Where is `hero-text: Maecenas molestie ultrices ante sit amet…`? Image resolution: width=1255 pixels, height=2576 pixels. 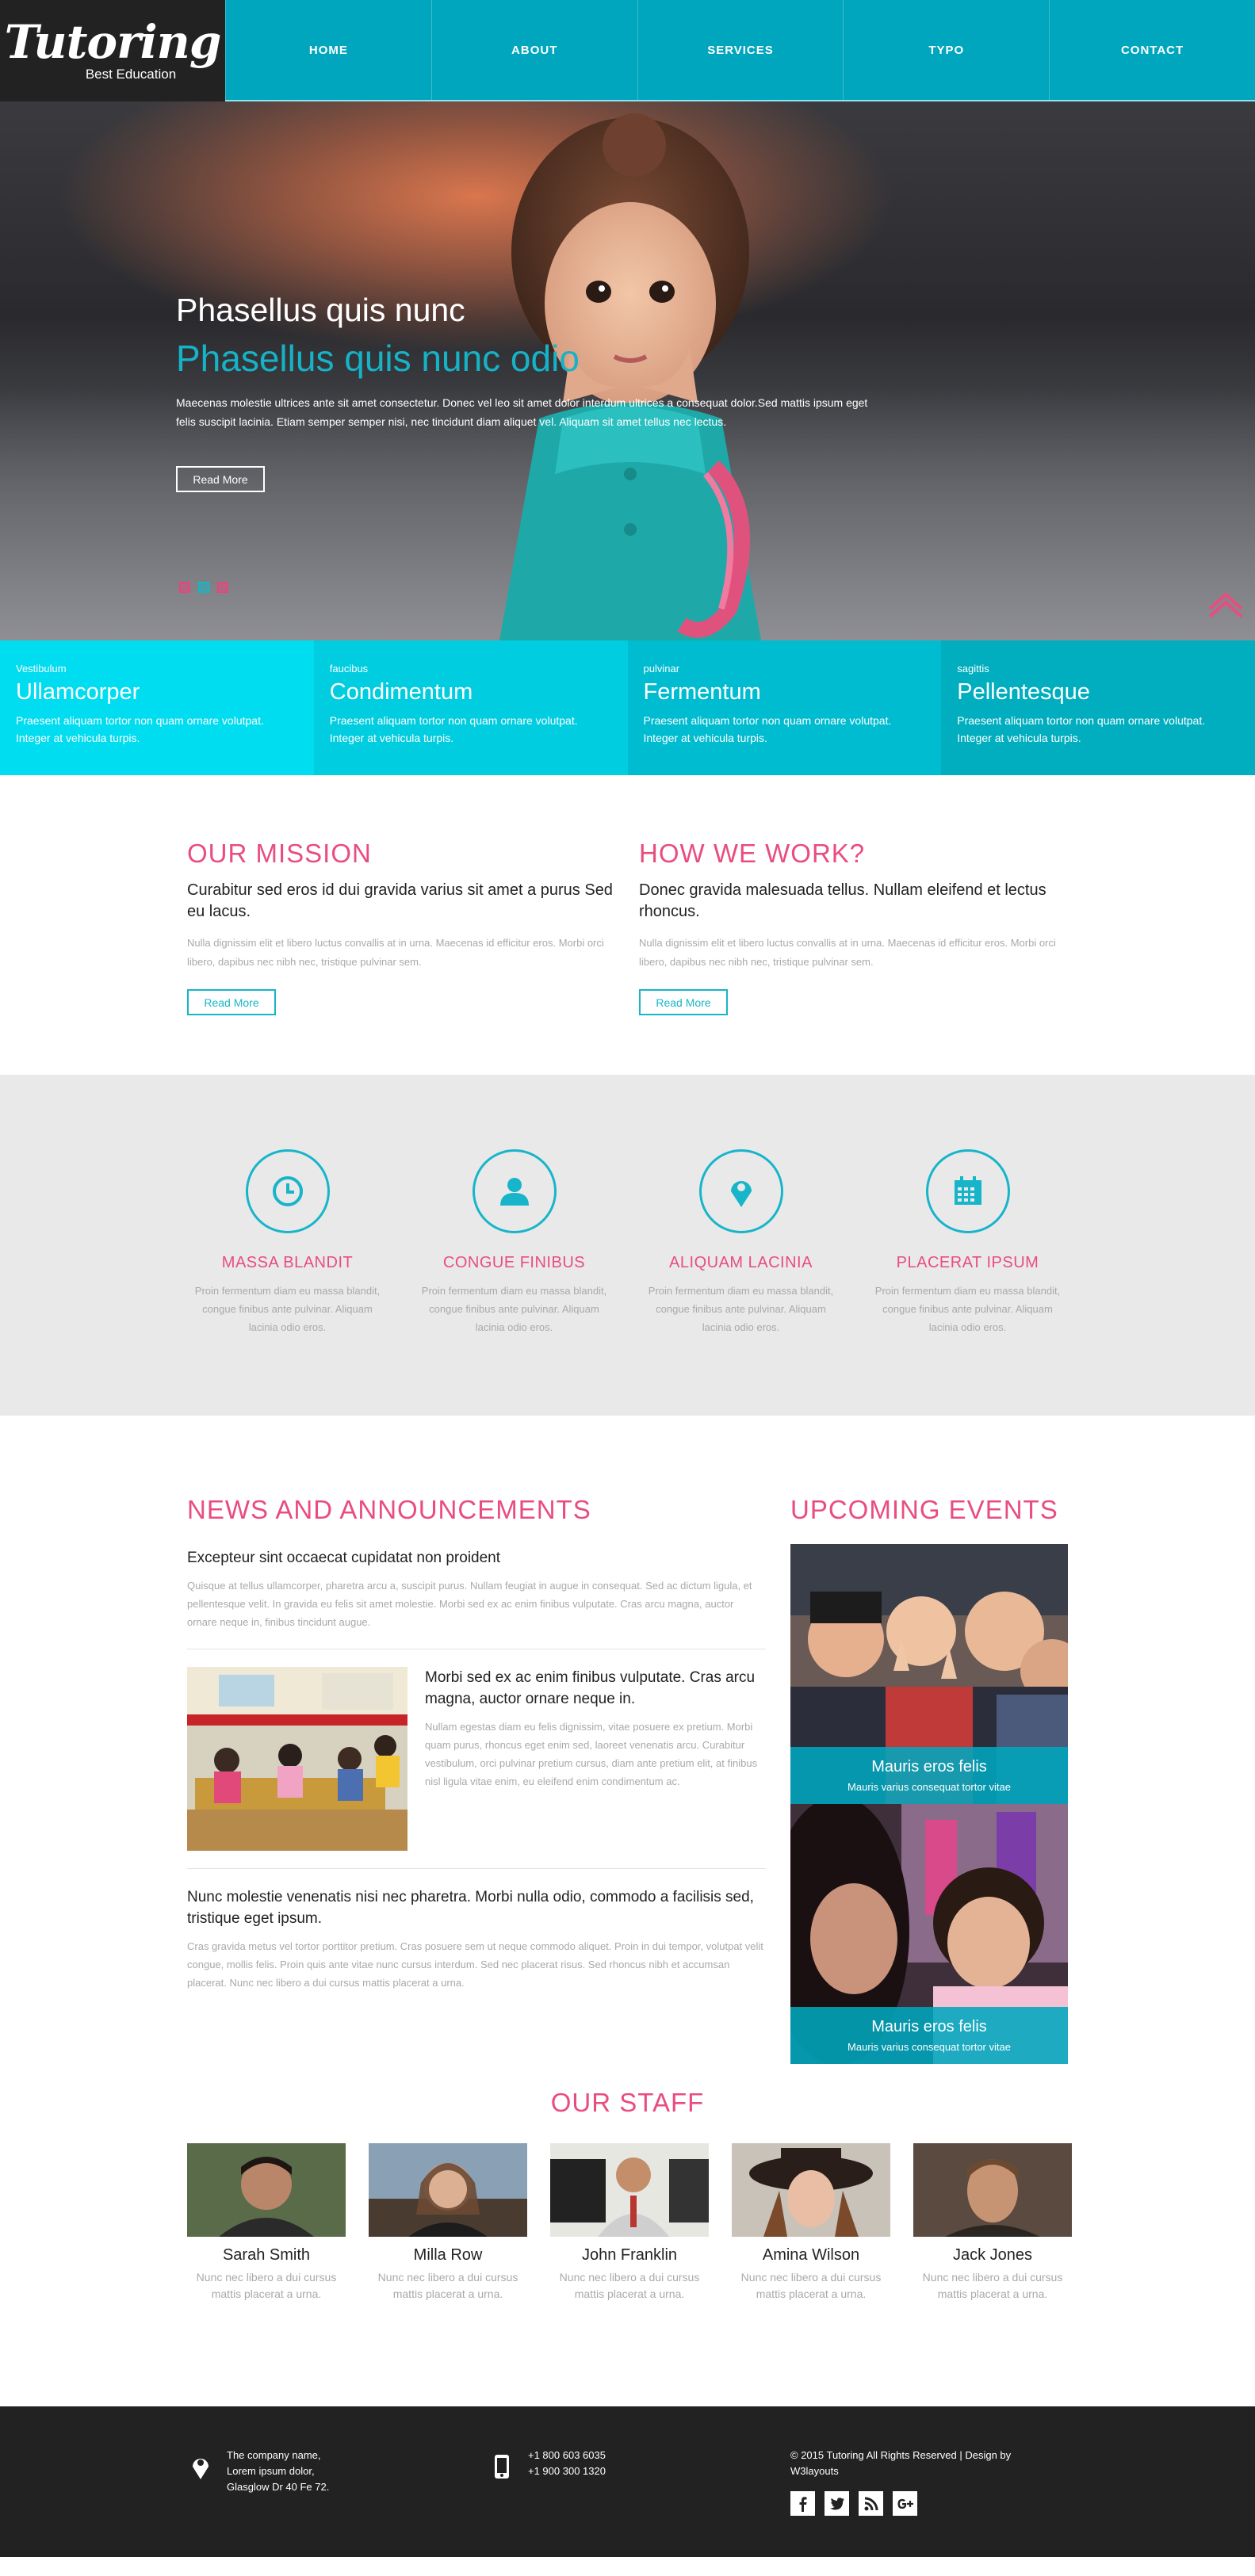
hero-text: Maecenas molestie ultrices ante sit amet… is located at coordinates (522, 412).